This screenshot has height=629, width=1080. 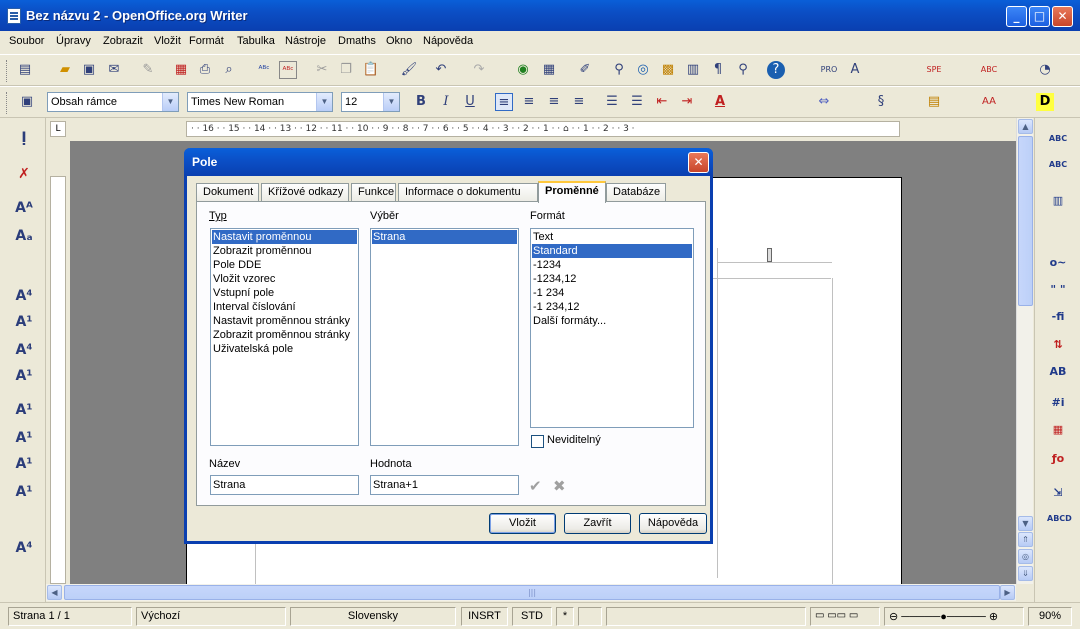 What do you see at coordinates (444, 237) in the screenshot?
I see `selection-item-selected: Strana` at bounding box center [444, 237].